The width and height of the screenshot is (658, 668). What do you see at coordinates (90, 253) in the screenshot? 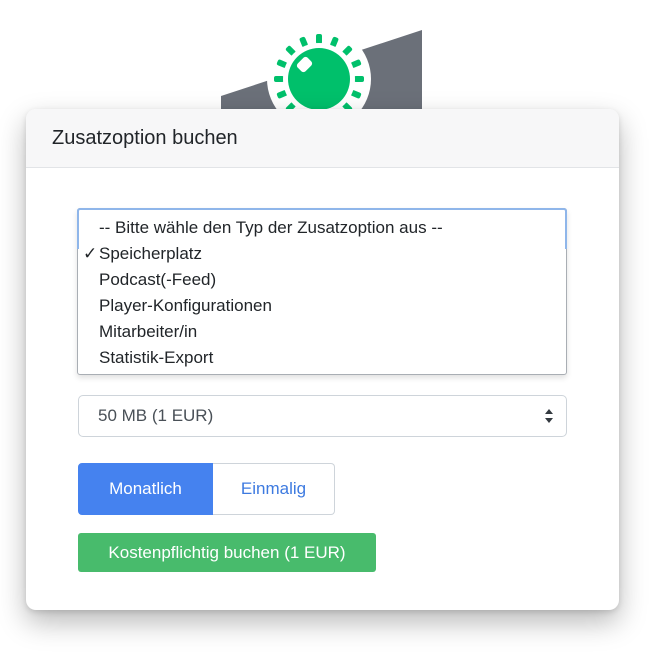
I see `checkmark-icon: ✓` at bounding box center [90, 253].